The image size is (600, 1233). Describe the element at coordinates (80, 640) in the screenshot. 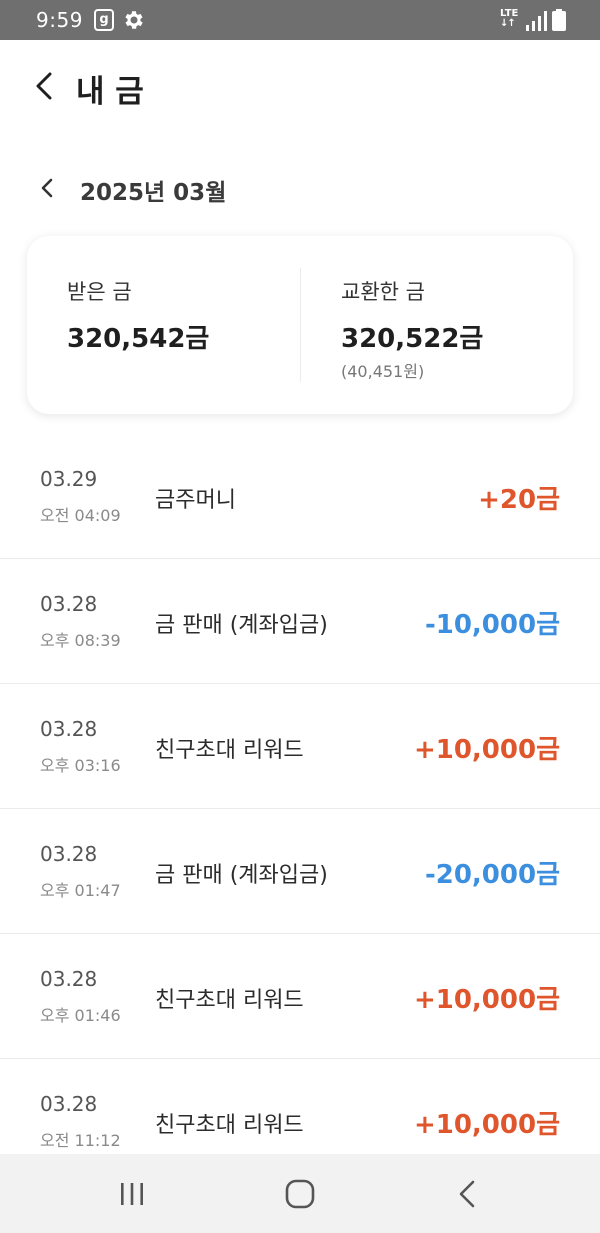

I see `transaction-time: 오후 08:39` at that location.